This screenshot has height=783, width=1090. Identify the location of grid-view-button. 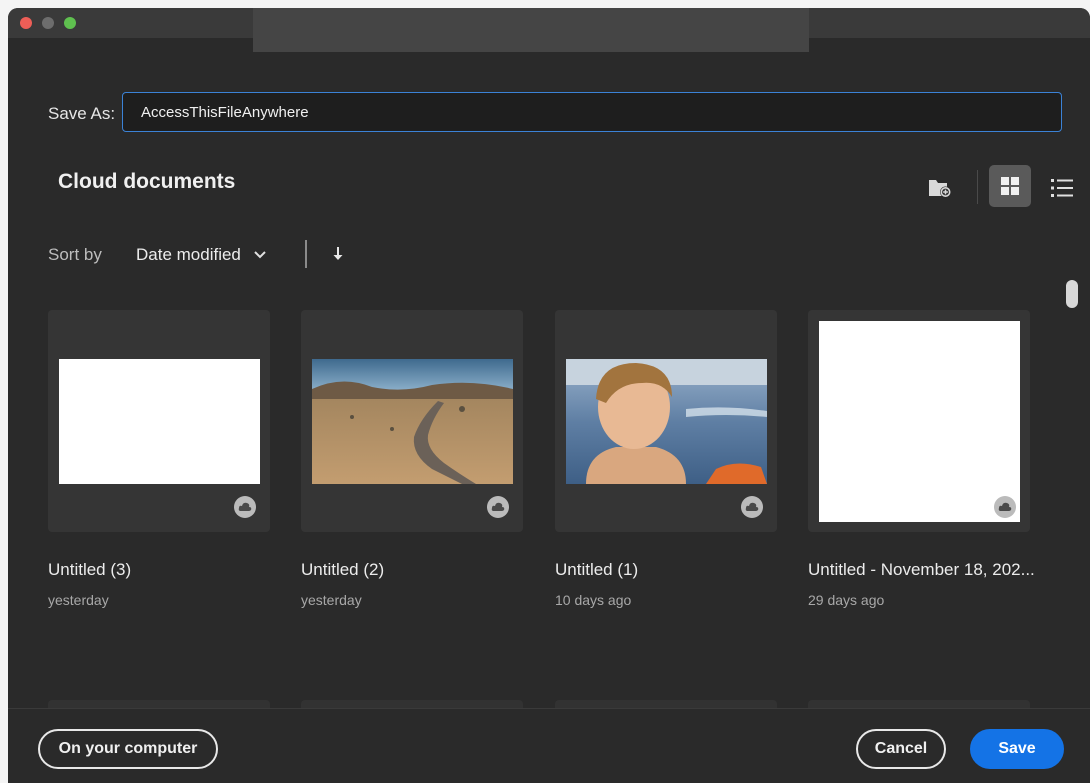
(1010, 186).